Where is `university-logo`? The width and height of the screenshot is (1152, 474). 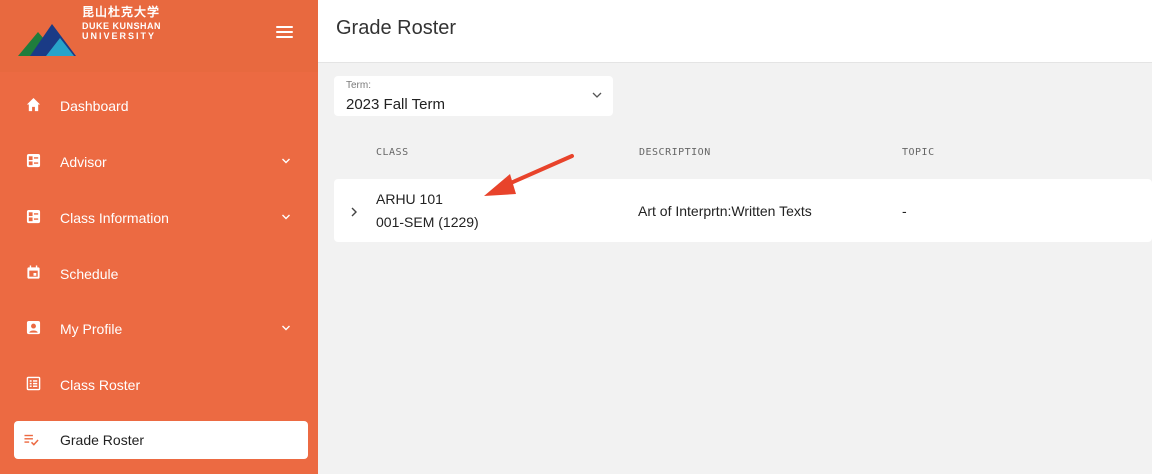
university-logo is located at coordinates (47, 40).